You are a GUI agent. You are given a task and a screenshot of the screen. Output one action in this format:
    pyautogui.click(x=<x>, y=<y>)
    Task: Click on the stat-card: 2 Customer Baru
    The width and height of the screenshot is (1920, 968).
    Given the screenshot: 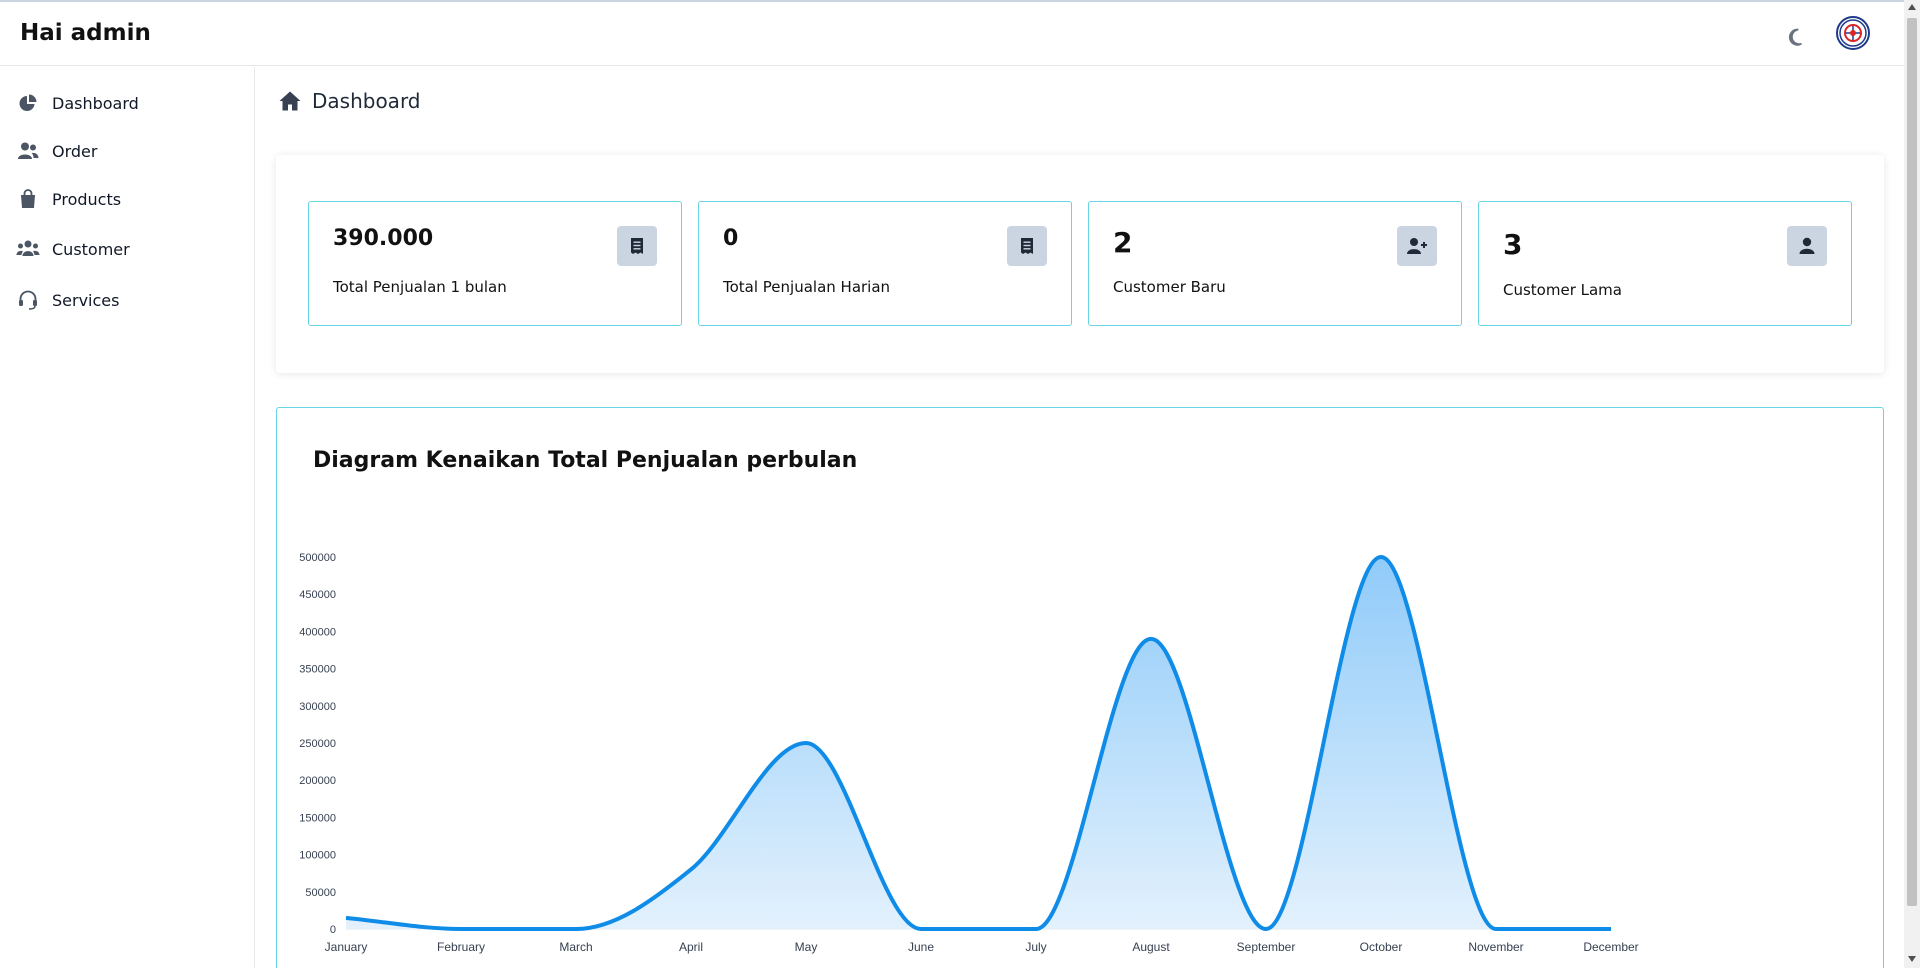 What is the action you would take?
    pyautogui.click(x=1275, y=263)
    